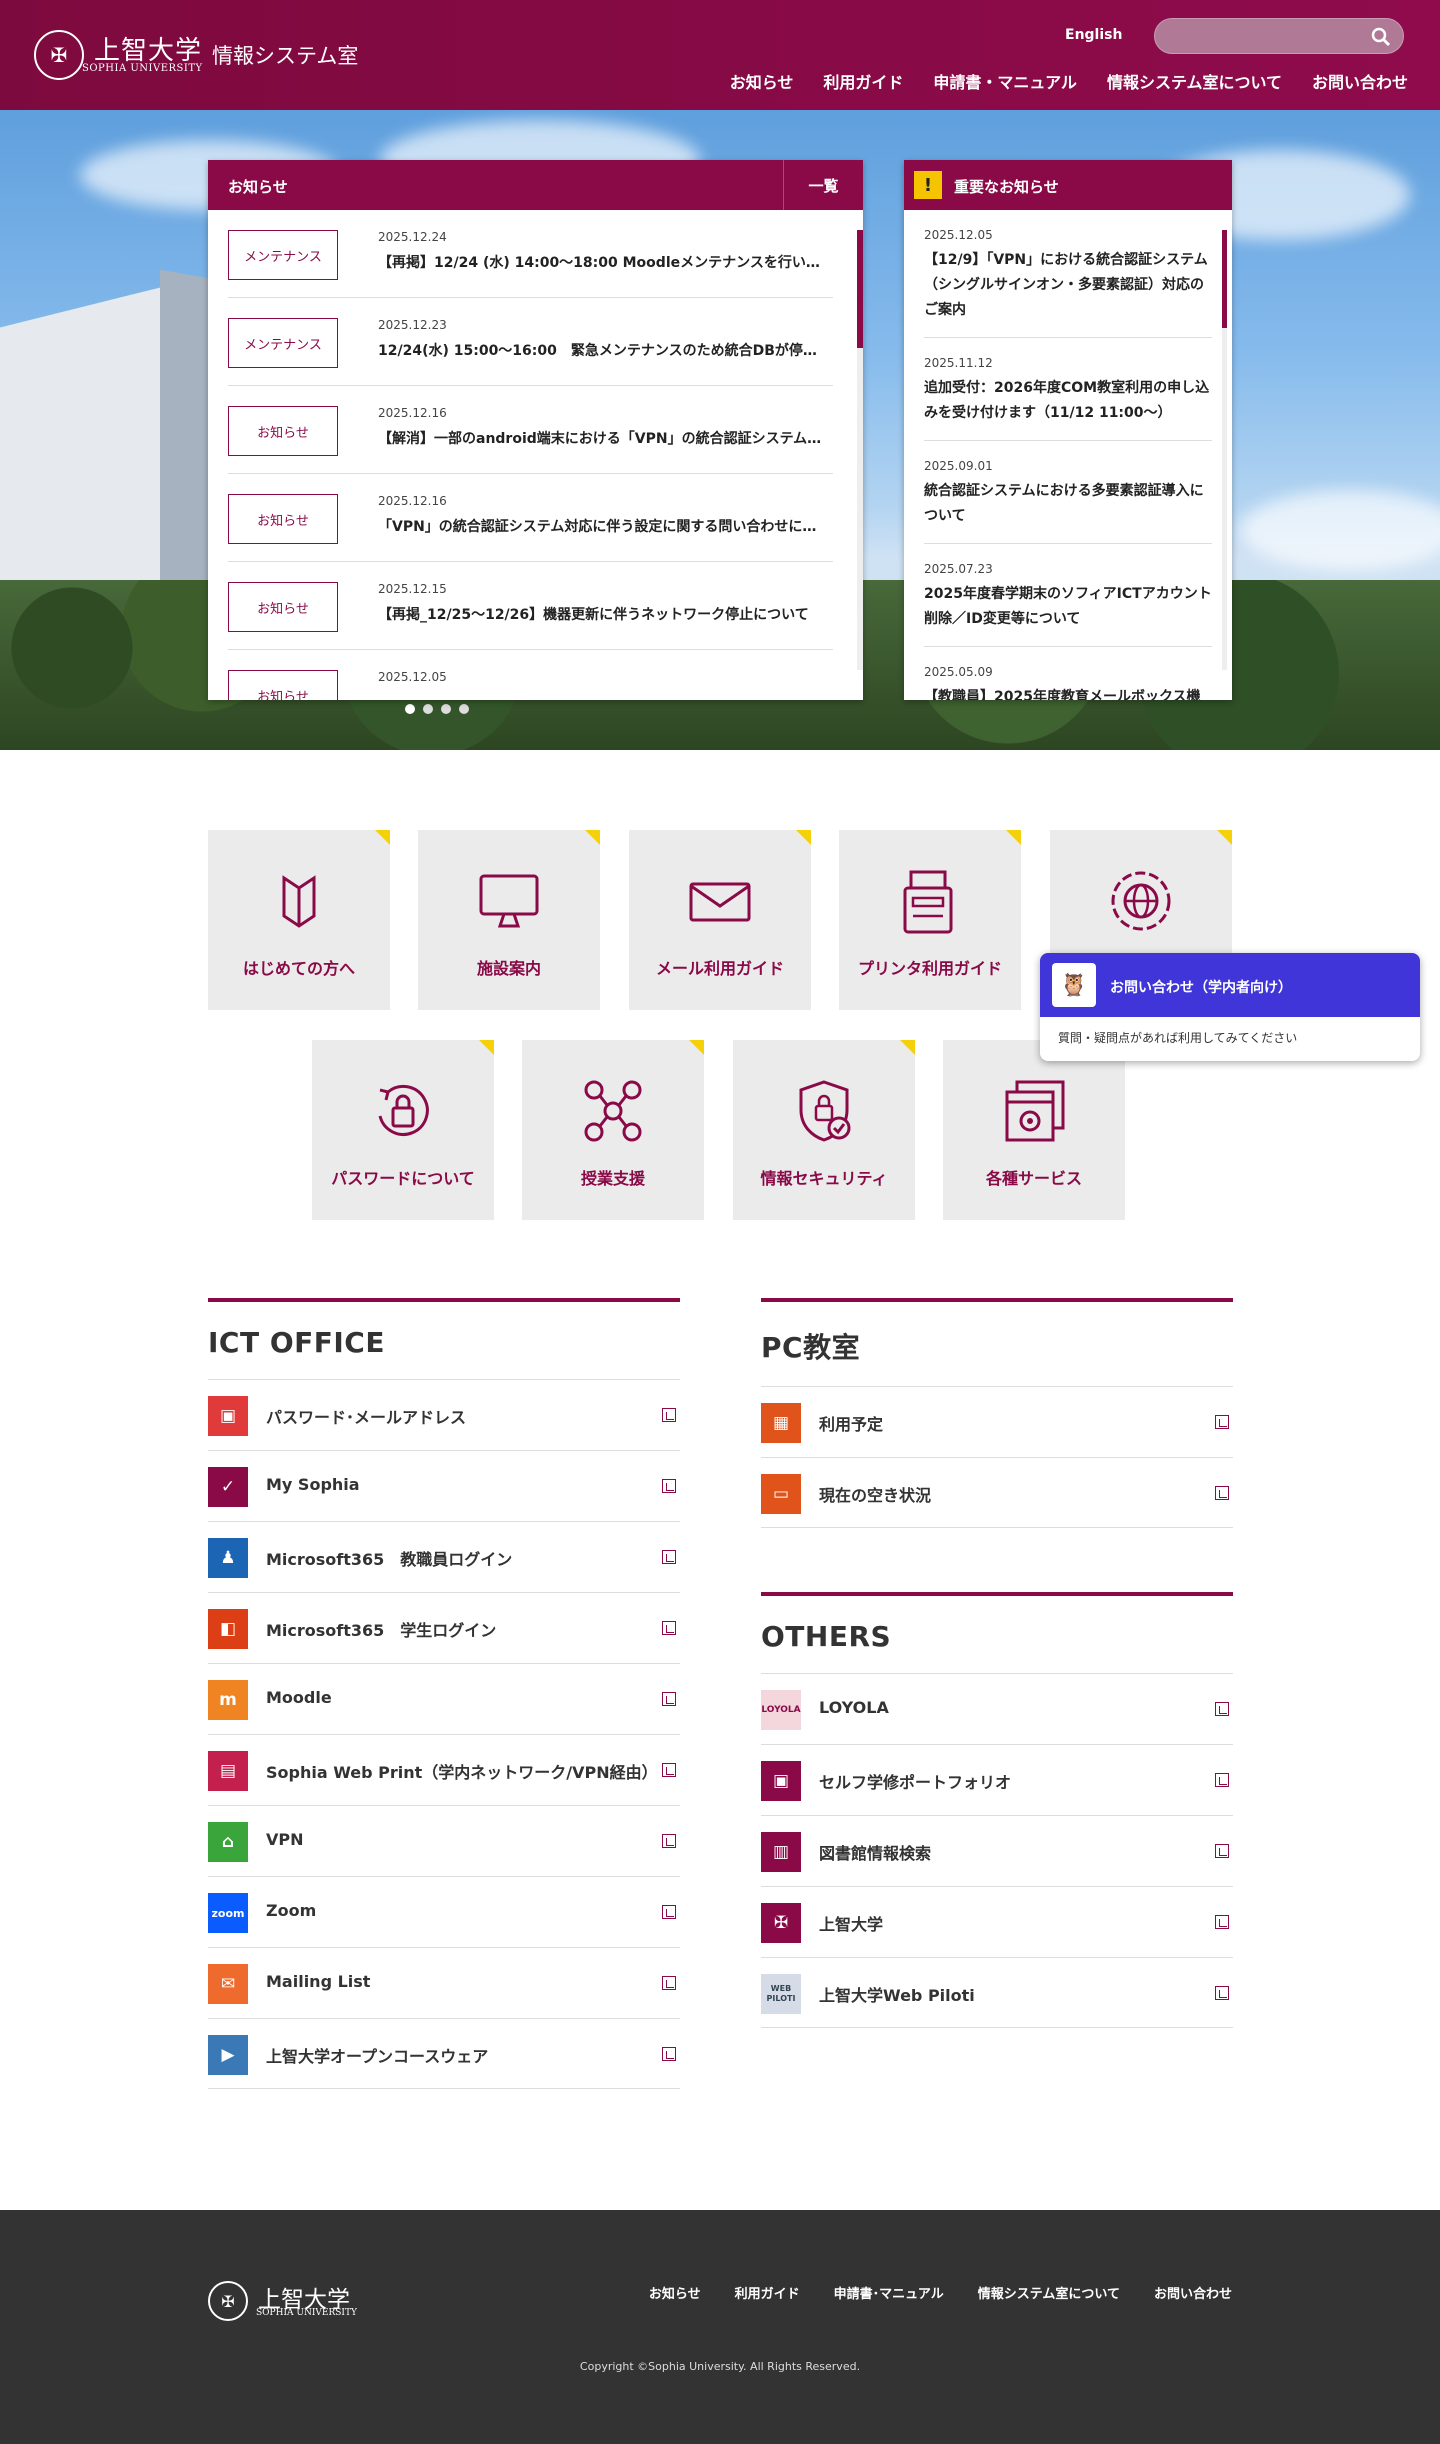 The width and height of the screenshot is (1440, 2444). I want to click on link-moodle: m Moodle, so click(444, 1698).